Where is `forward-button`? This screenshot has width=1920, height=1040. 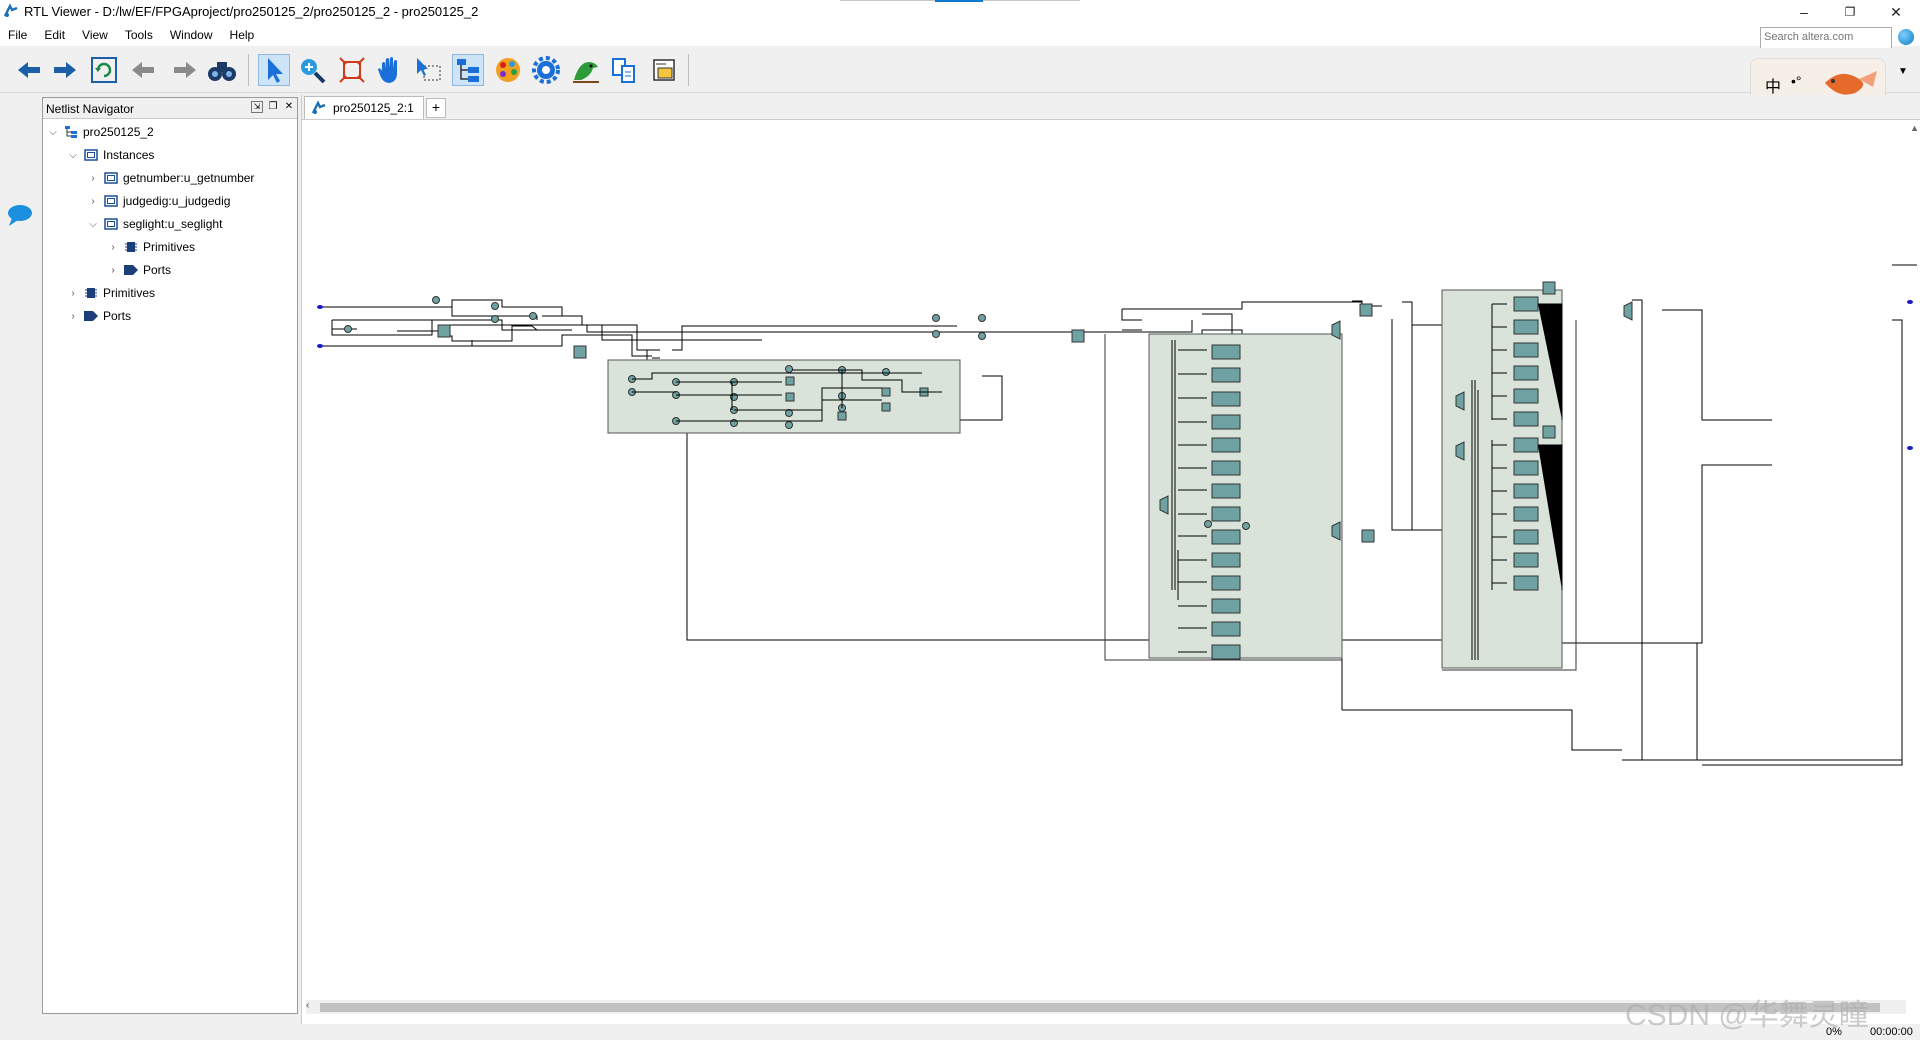
forward-button is located at coordinates (64, 70).